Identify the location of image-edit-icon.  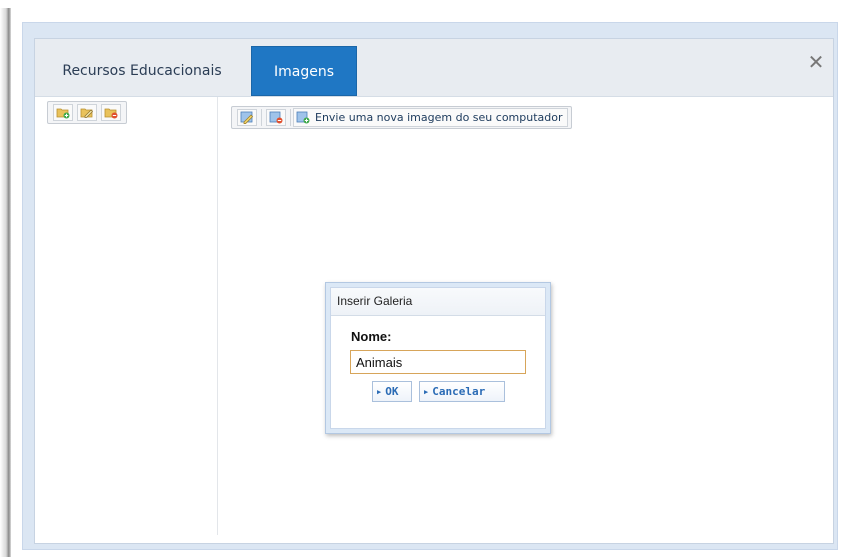
(247, 117).